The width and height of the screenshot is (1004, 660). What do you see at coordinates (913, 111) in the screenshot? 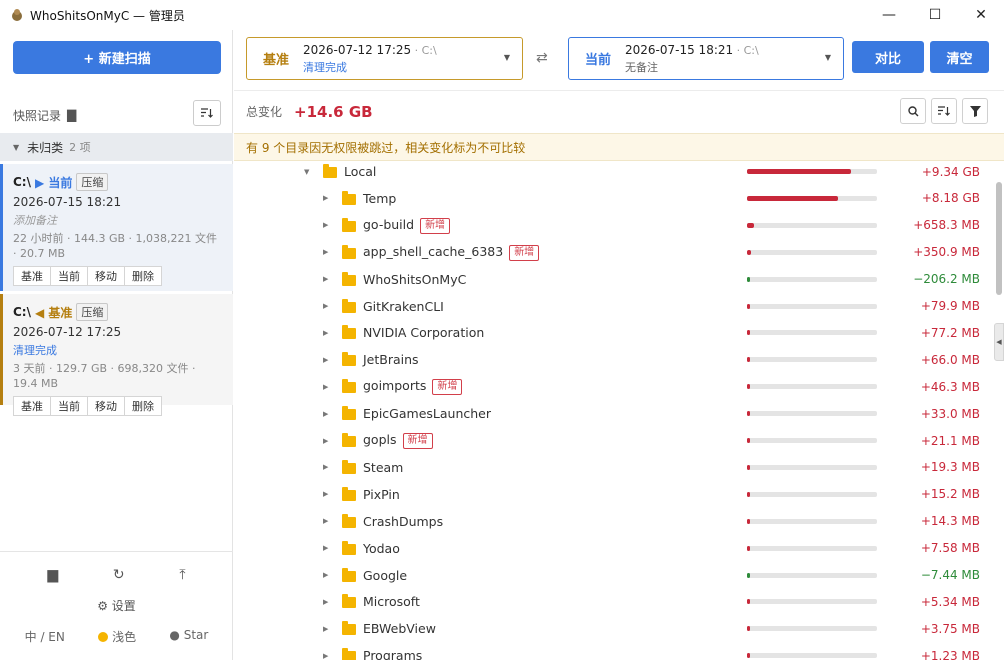
I see `search-button` at bounding box center [913, 111].